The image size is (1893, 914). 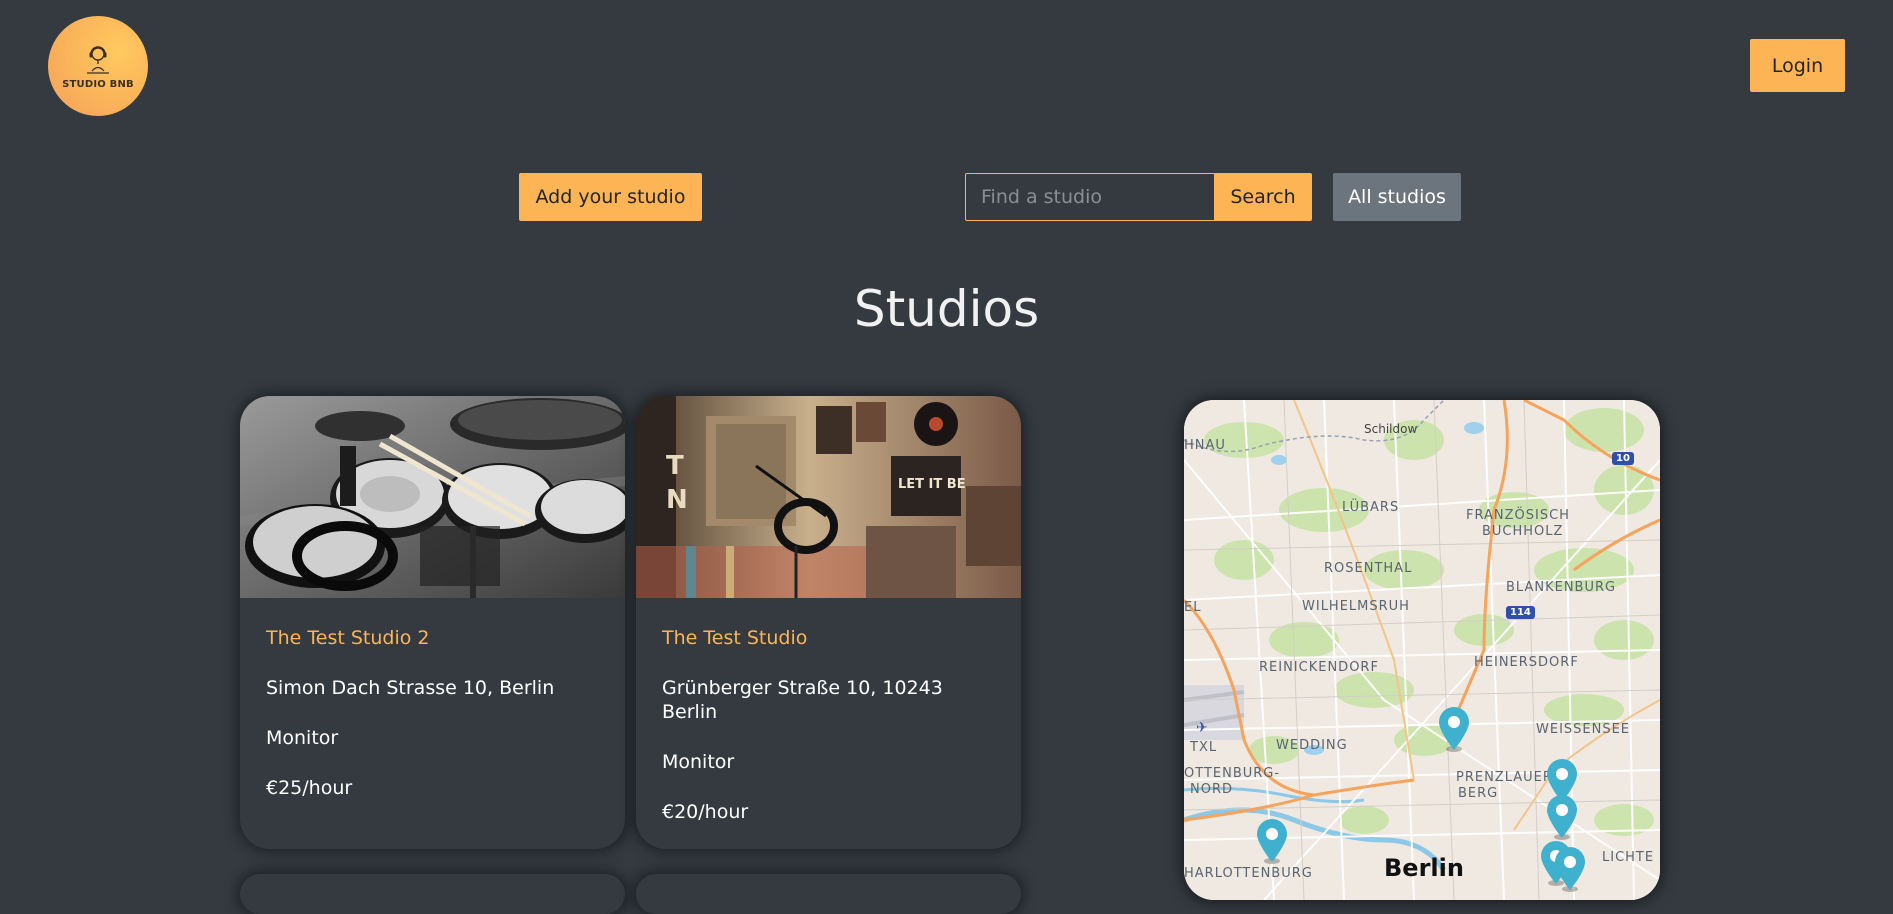 I want to click on map-label: WEISSENSEE, so click(x=1583, y=729).